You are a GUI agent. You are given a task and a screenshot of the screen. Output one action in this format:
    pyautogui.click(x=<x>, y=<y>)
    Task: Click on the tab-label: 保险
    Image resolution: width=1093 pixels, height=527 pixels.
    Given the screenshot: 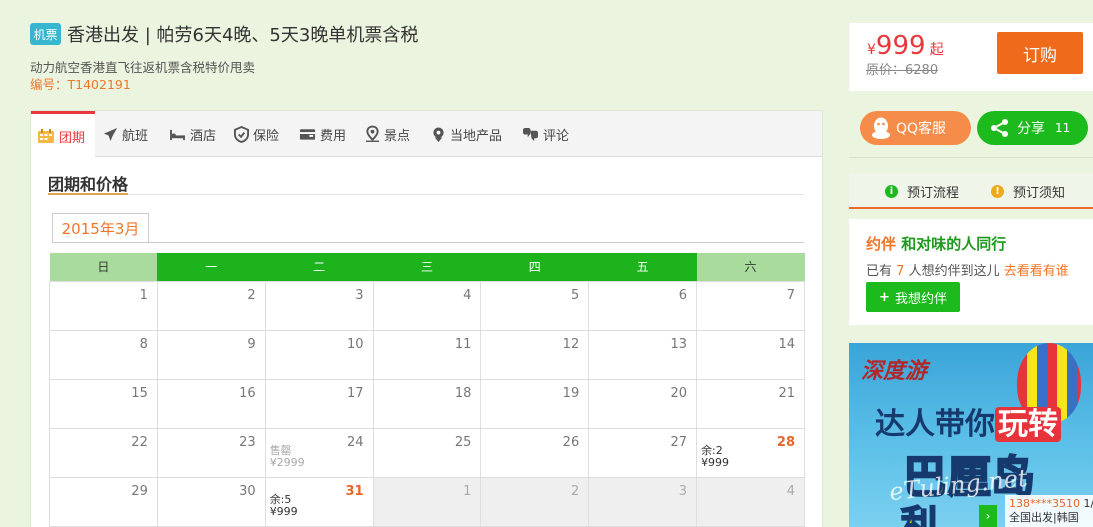 What is the action you would take?
    pyautogui.click(x=266, y=136)
    